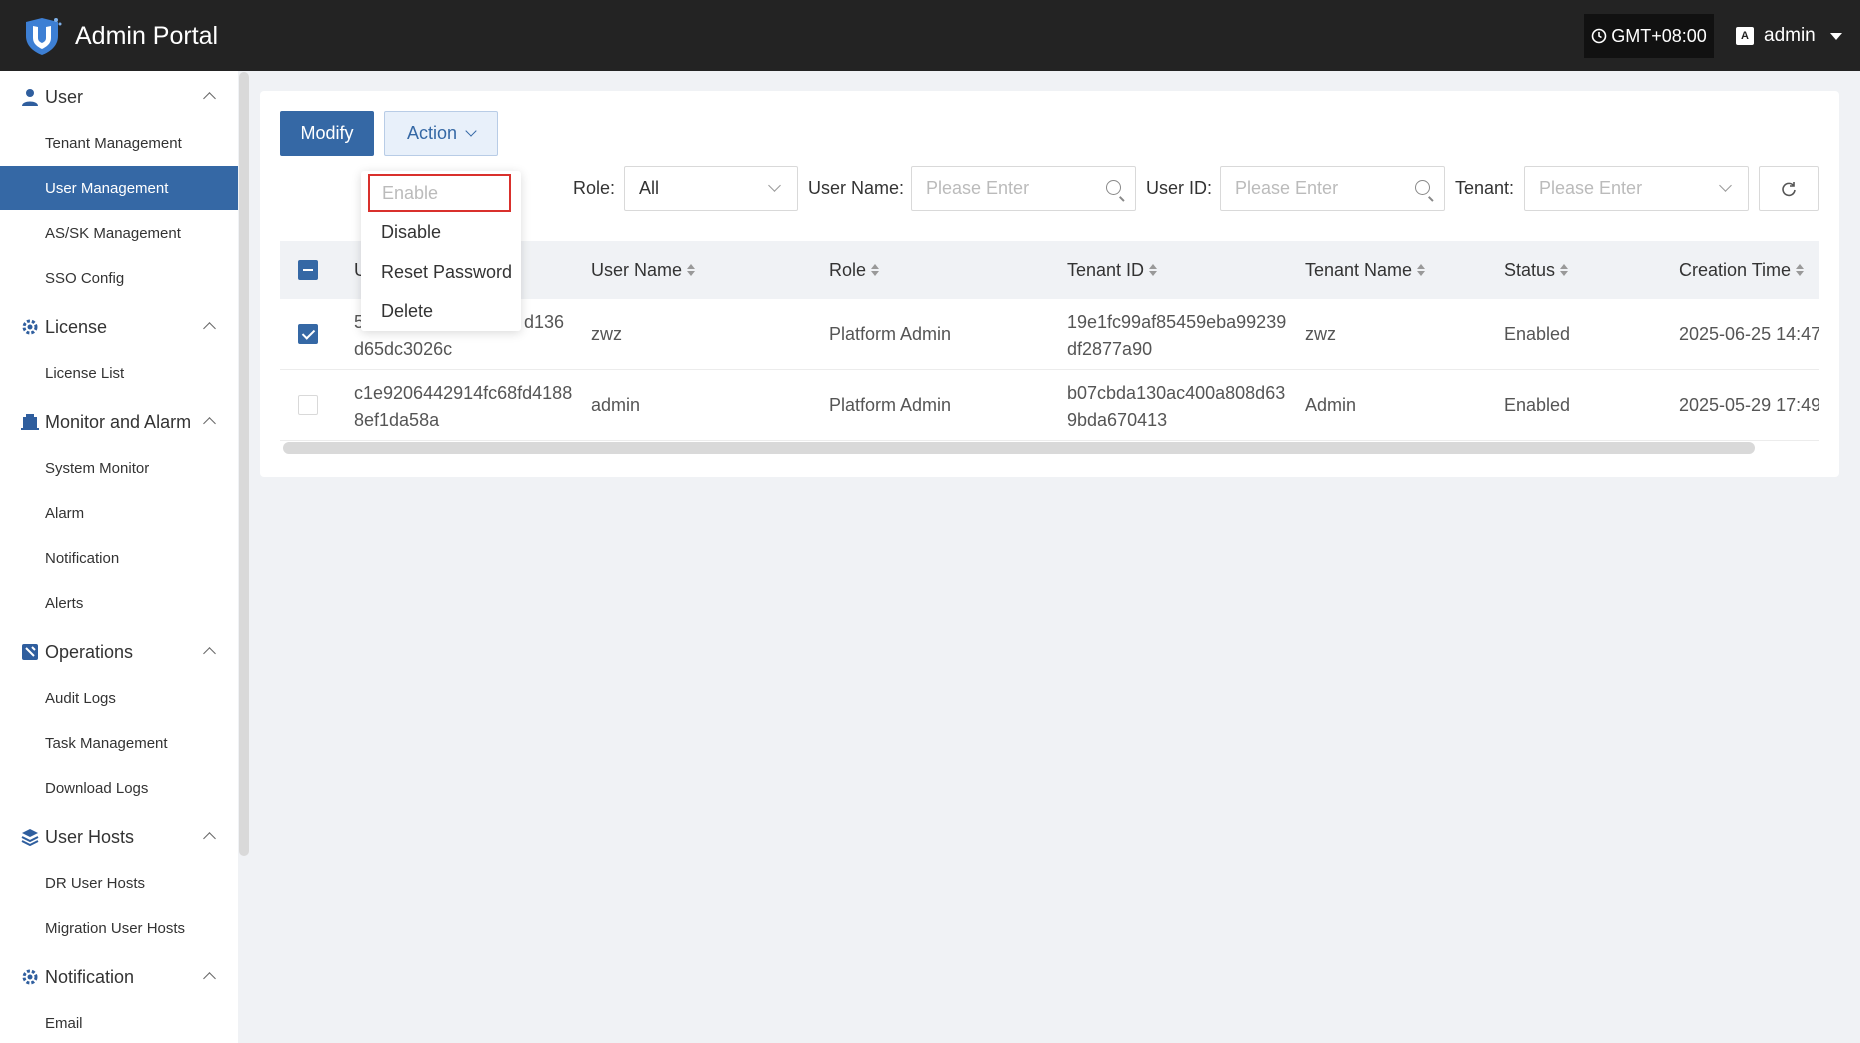 The height and width of the screenshot is (1043, 1860). What do you see at coordinates (1331, 405) in the screenshot?
I see `cell-tenant-name: Admin` at bounding box center [1331, 405].